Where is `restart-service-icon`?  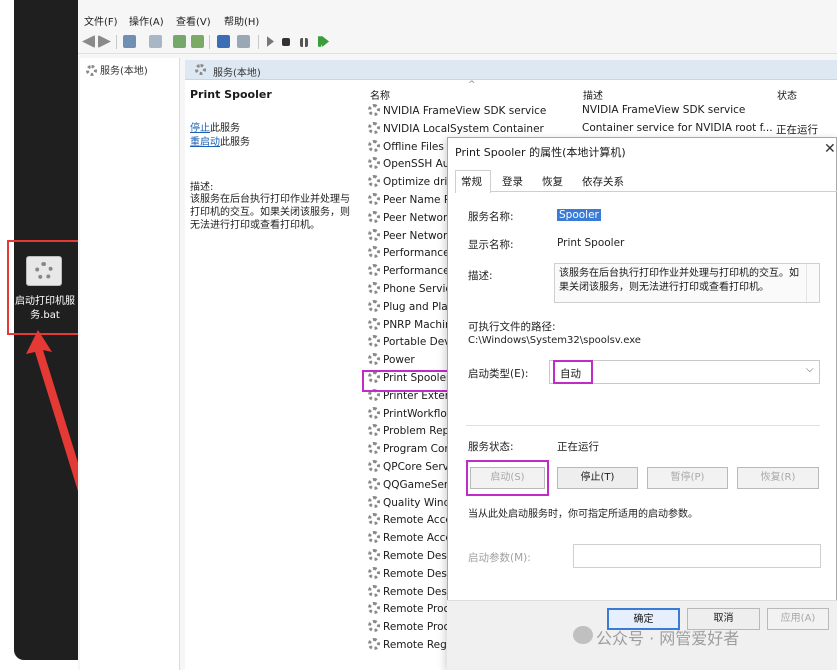
restart-service-icon is located at coordinates (323, 41).